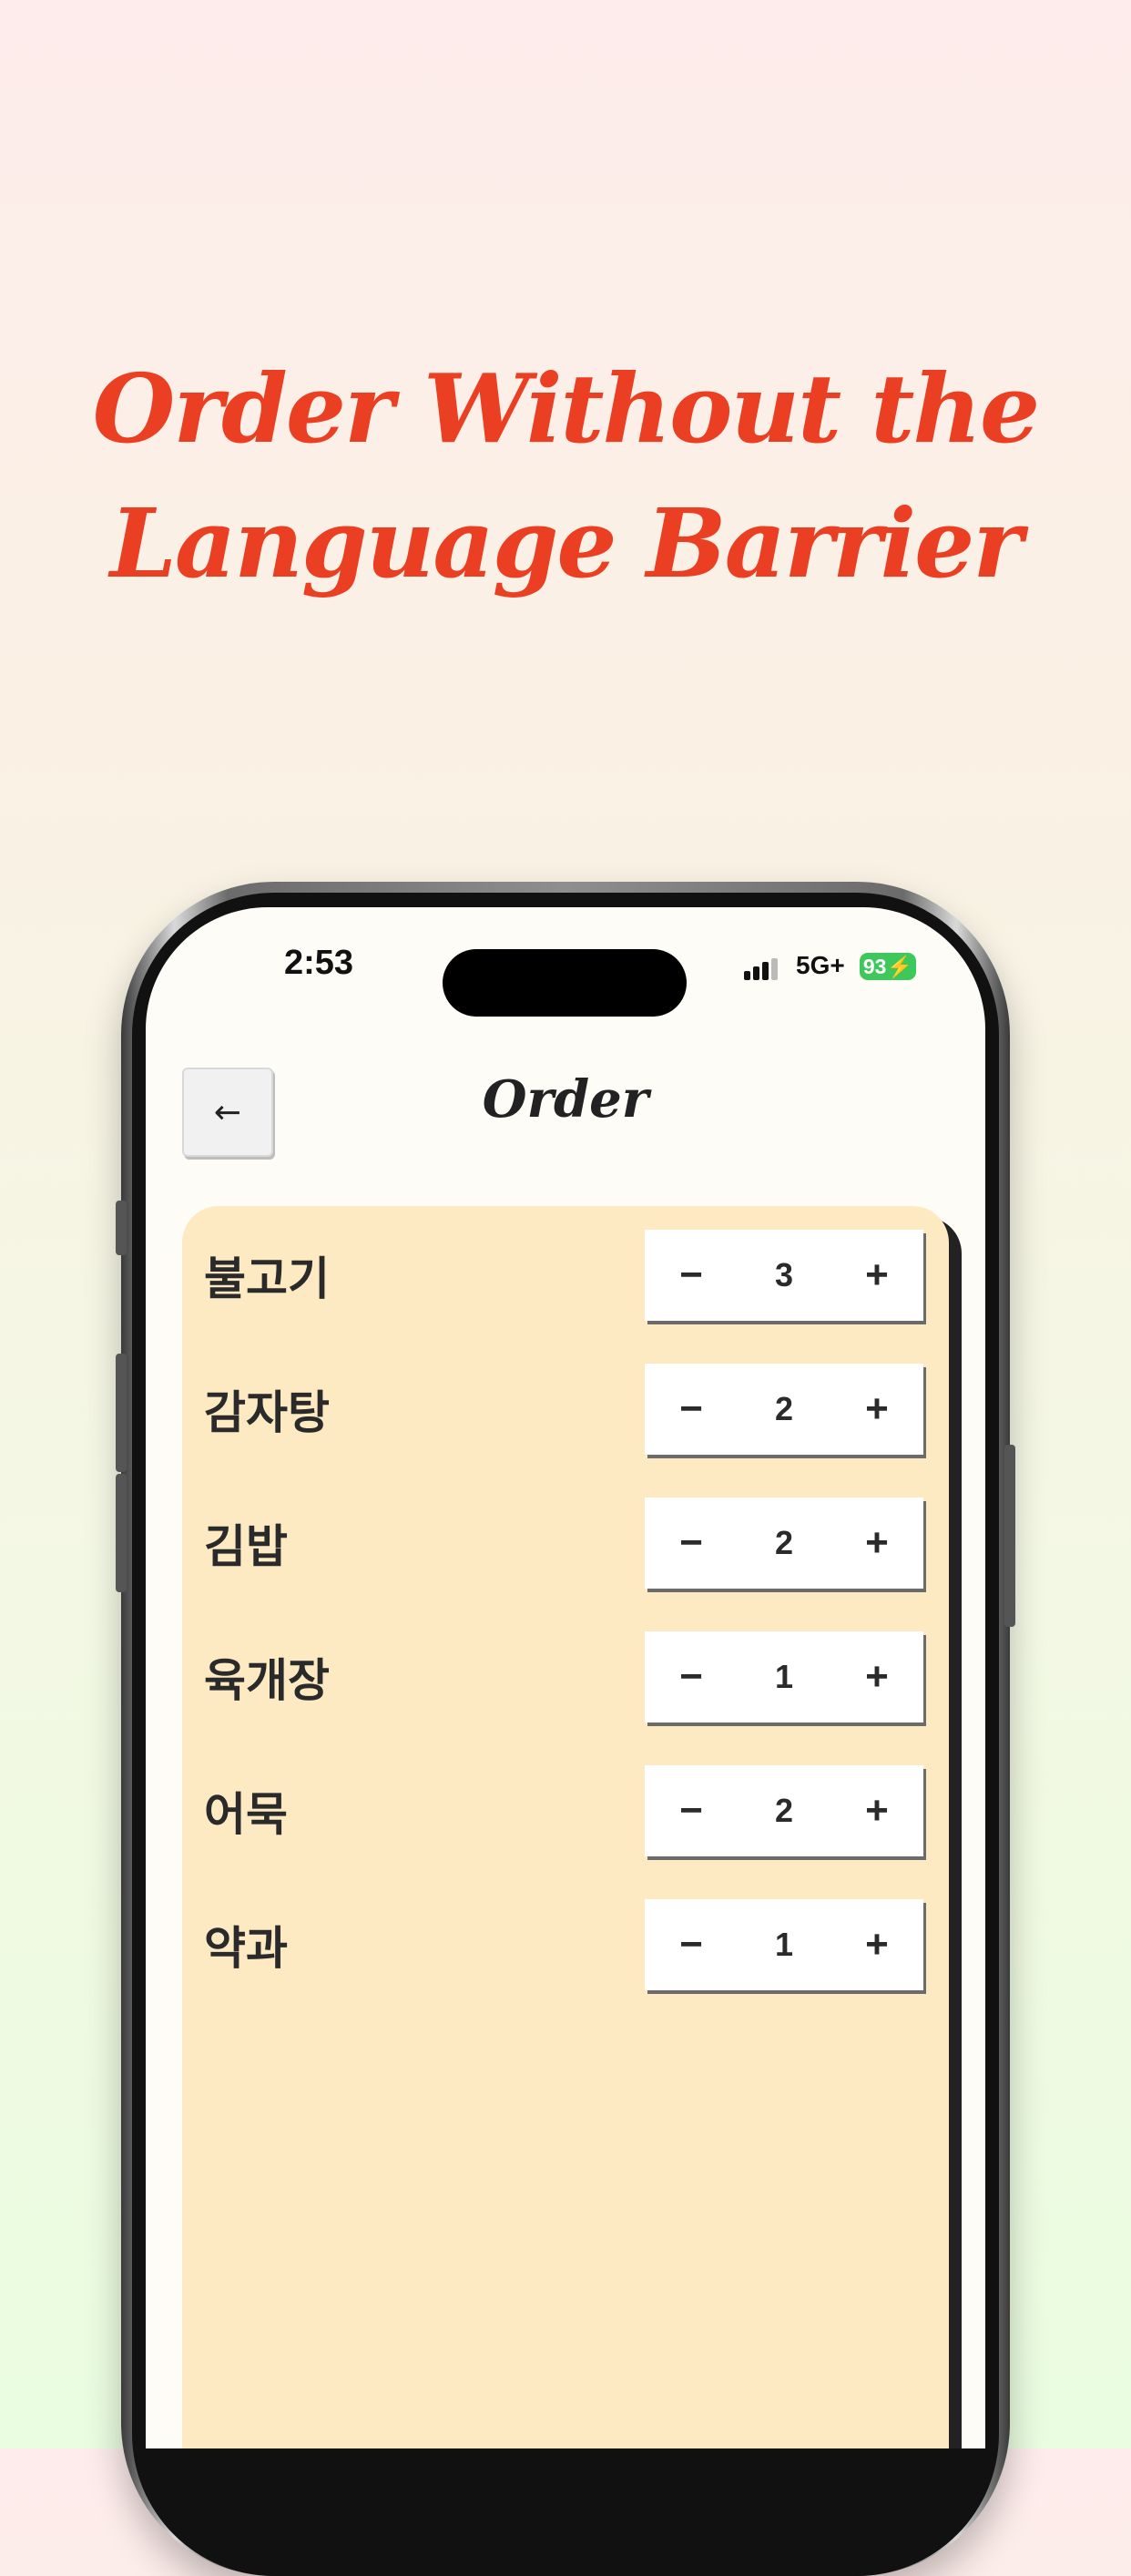 Image resolution: width=1131 pixels, height=2576 pixels. I want to click on headline-line-2: Language Barrier, so click(566, 543).